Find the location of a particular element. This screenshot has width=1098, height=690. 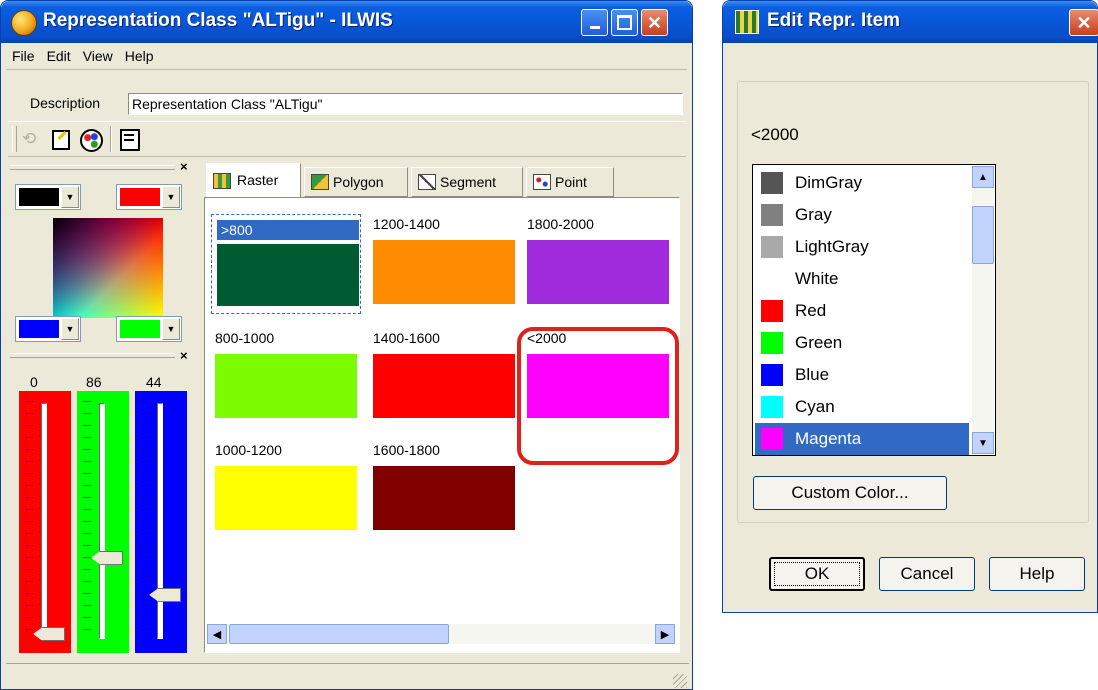

green-slider is located at coordinates (103, 522).